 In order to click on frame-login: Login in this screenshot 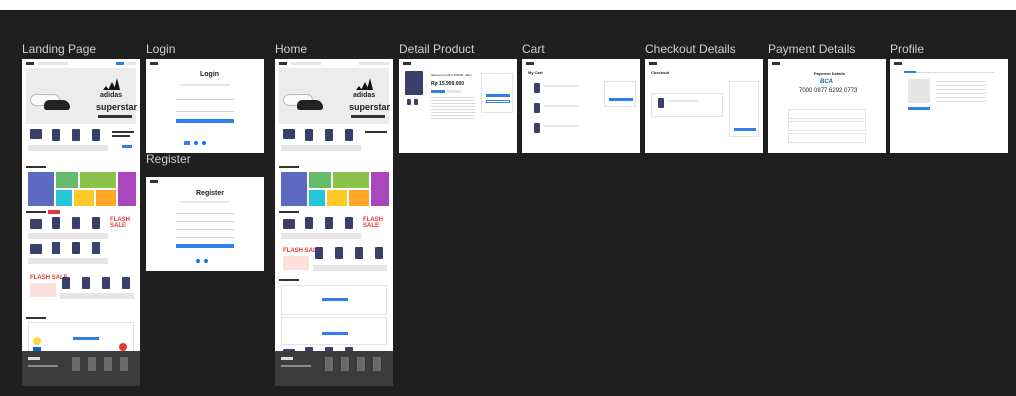, I will do `click(205, 106)`.